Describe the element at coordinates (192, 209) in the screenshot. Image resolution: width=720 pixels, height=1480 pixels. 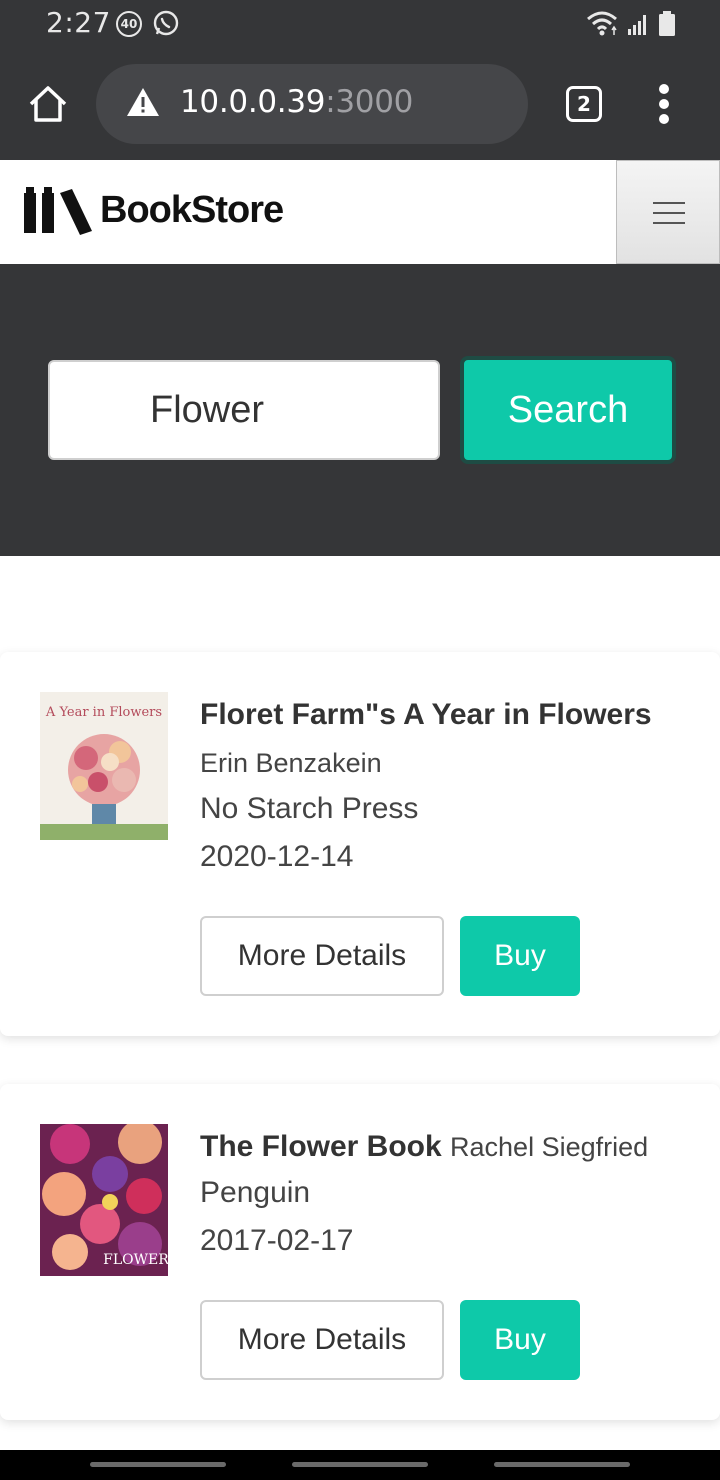
I see `logo-text: BookStore` at that location.